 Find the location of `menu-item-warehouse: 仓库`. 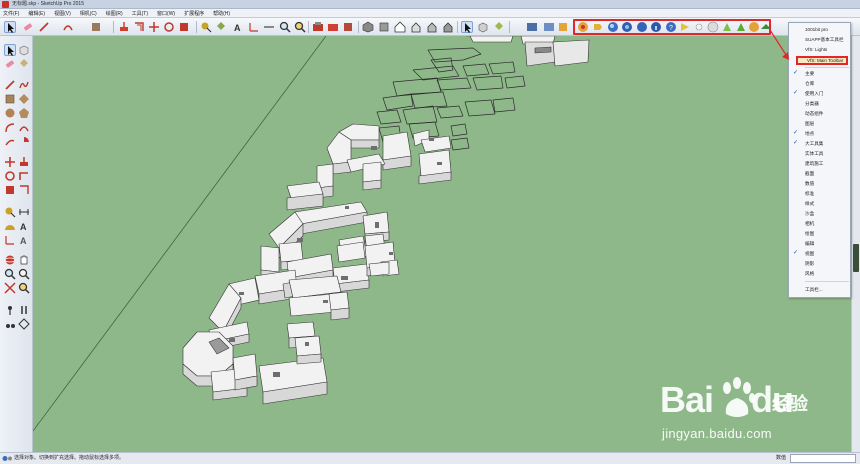

menu-item-warehouse: 仓库 is located at coordinates (819, 83).